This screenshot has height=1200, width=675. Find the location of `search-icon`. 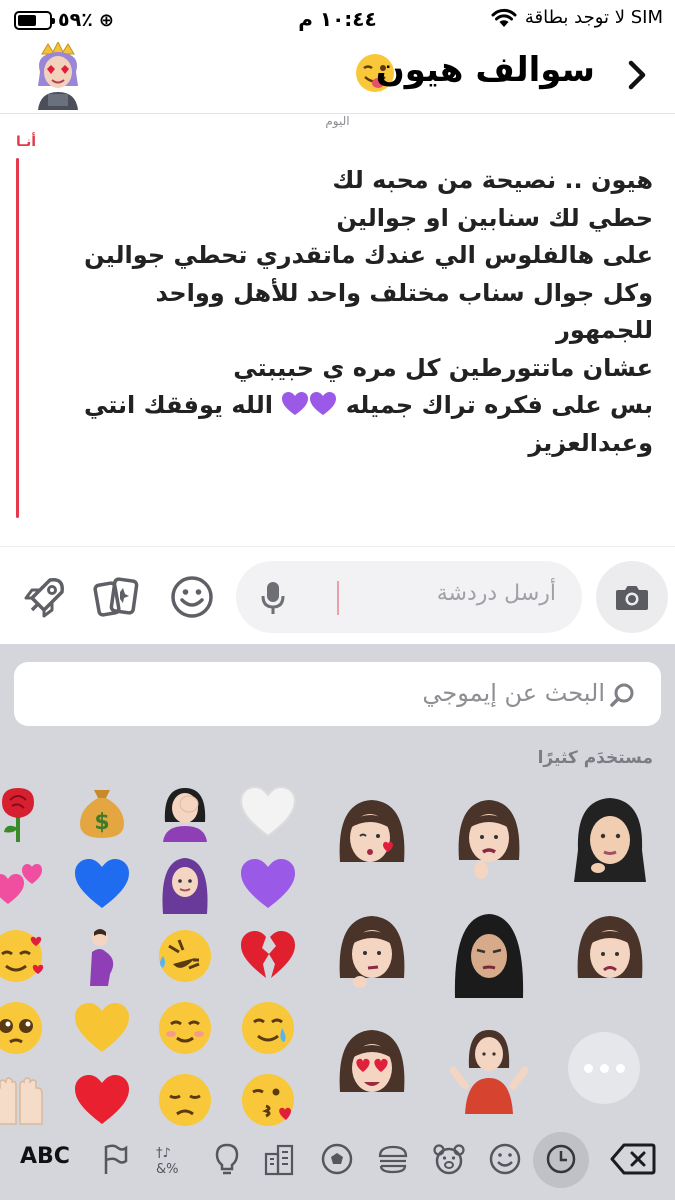

search-icon is located at coordinates (622, 695).